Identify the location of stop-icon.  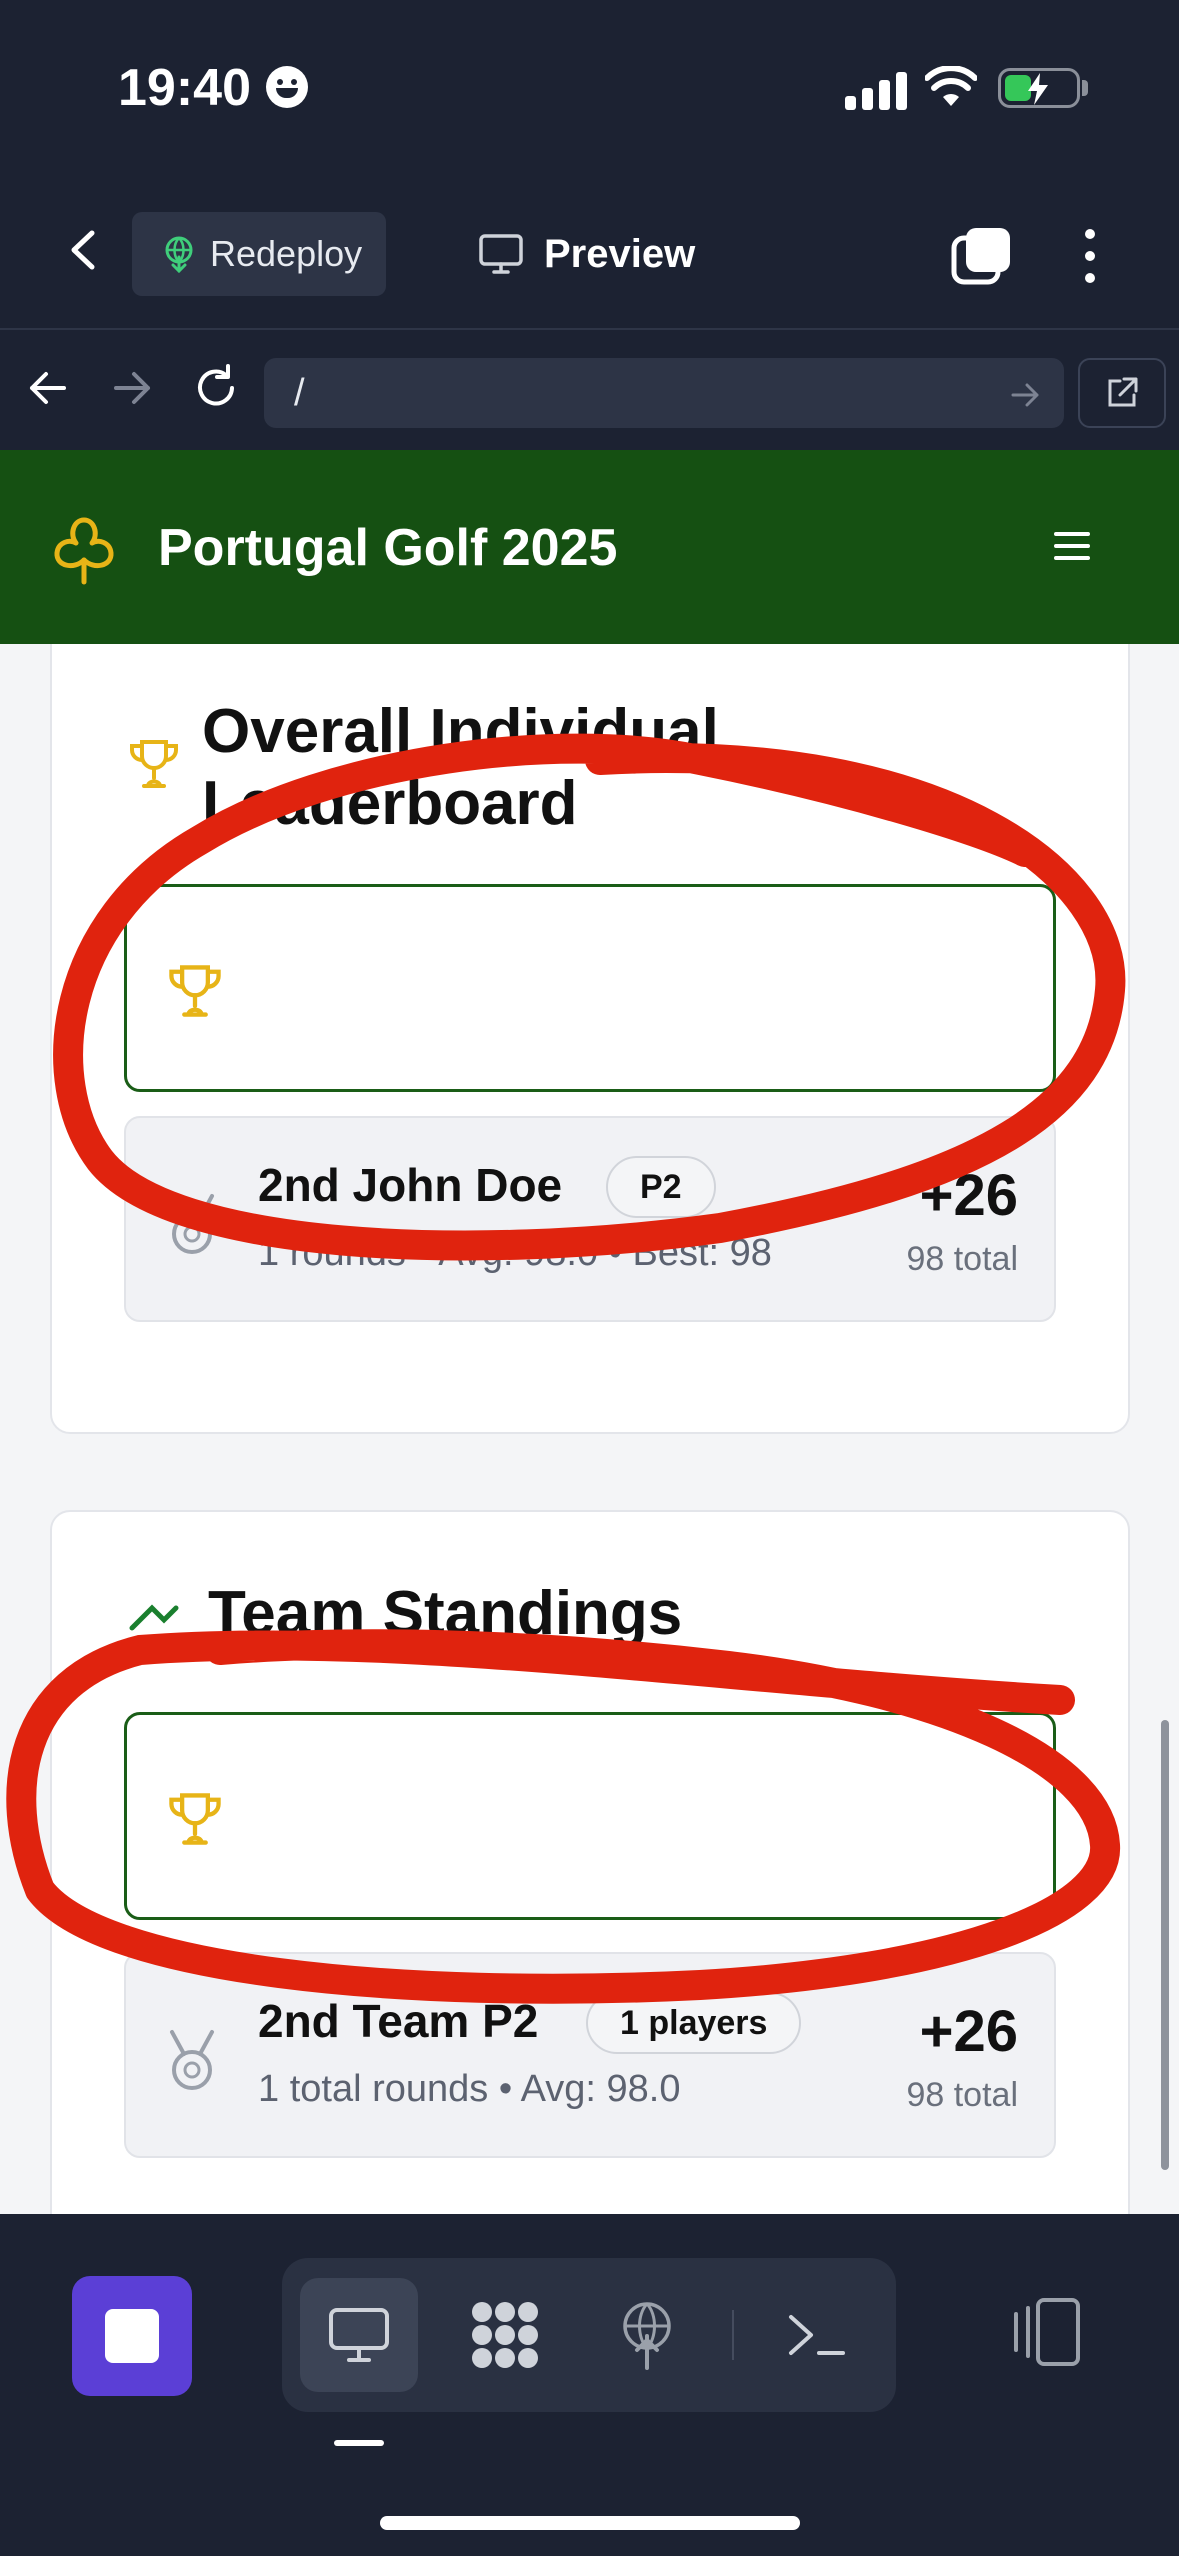
(132, 2336).